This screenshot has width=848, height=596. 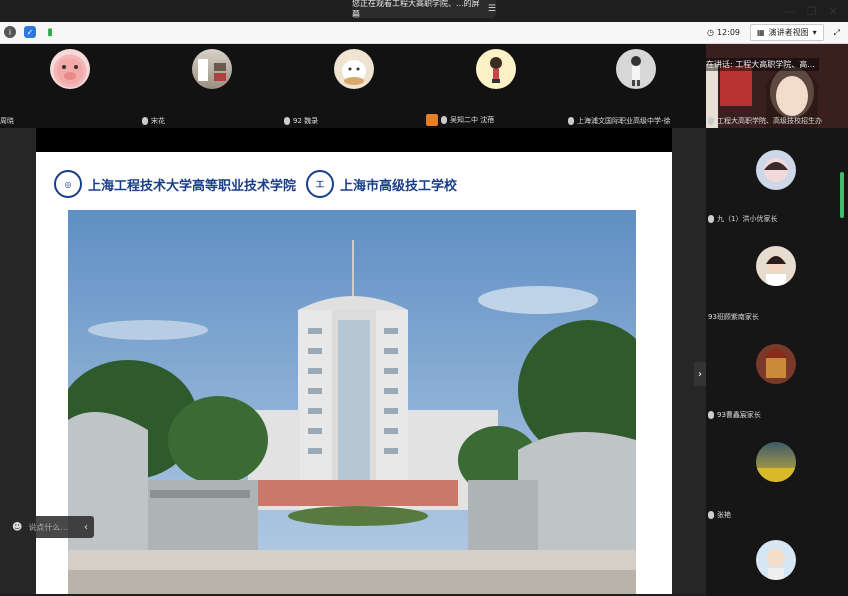 I want to click on participant-tile: 吴知二中 沈蓓, so click(x=497, y=86).